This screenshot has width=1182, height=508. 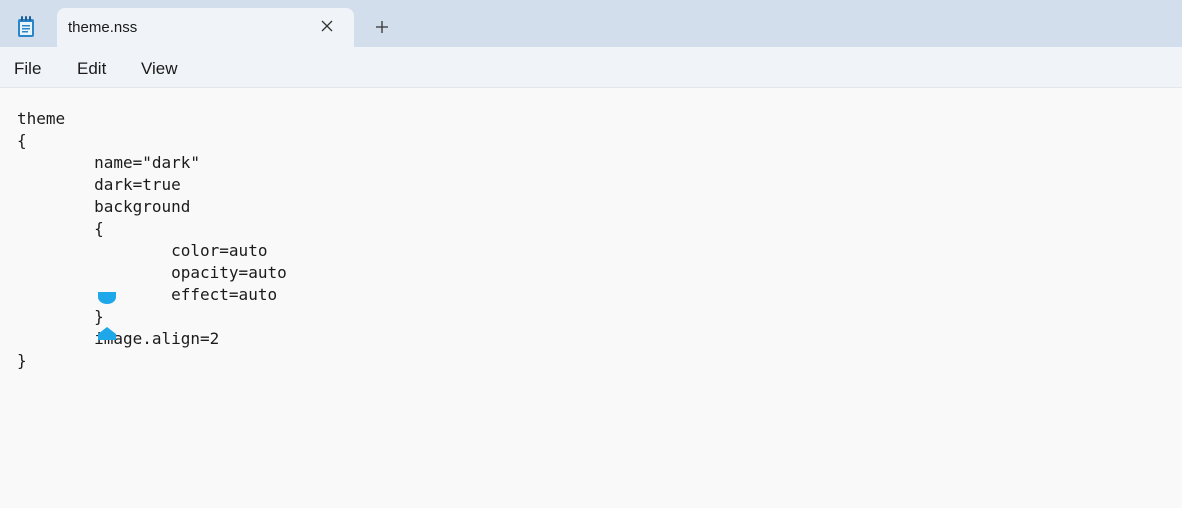 I want to click on menu-edit: Edit, so click(x=91, y=69).